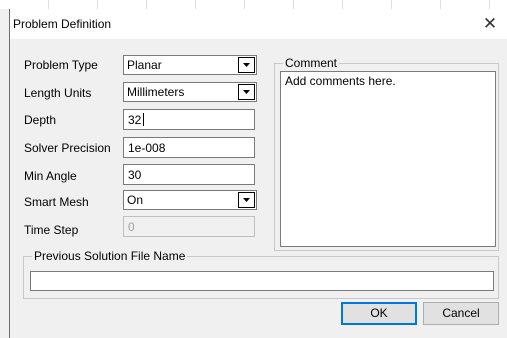 The width and height of the screenshot is (507, 338). What do you see at coordinates (50, 176) in the screenshot?
I see `min-angle-label: Min Angle` at bounding box center [50, 176].